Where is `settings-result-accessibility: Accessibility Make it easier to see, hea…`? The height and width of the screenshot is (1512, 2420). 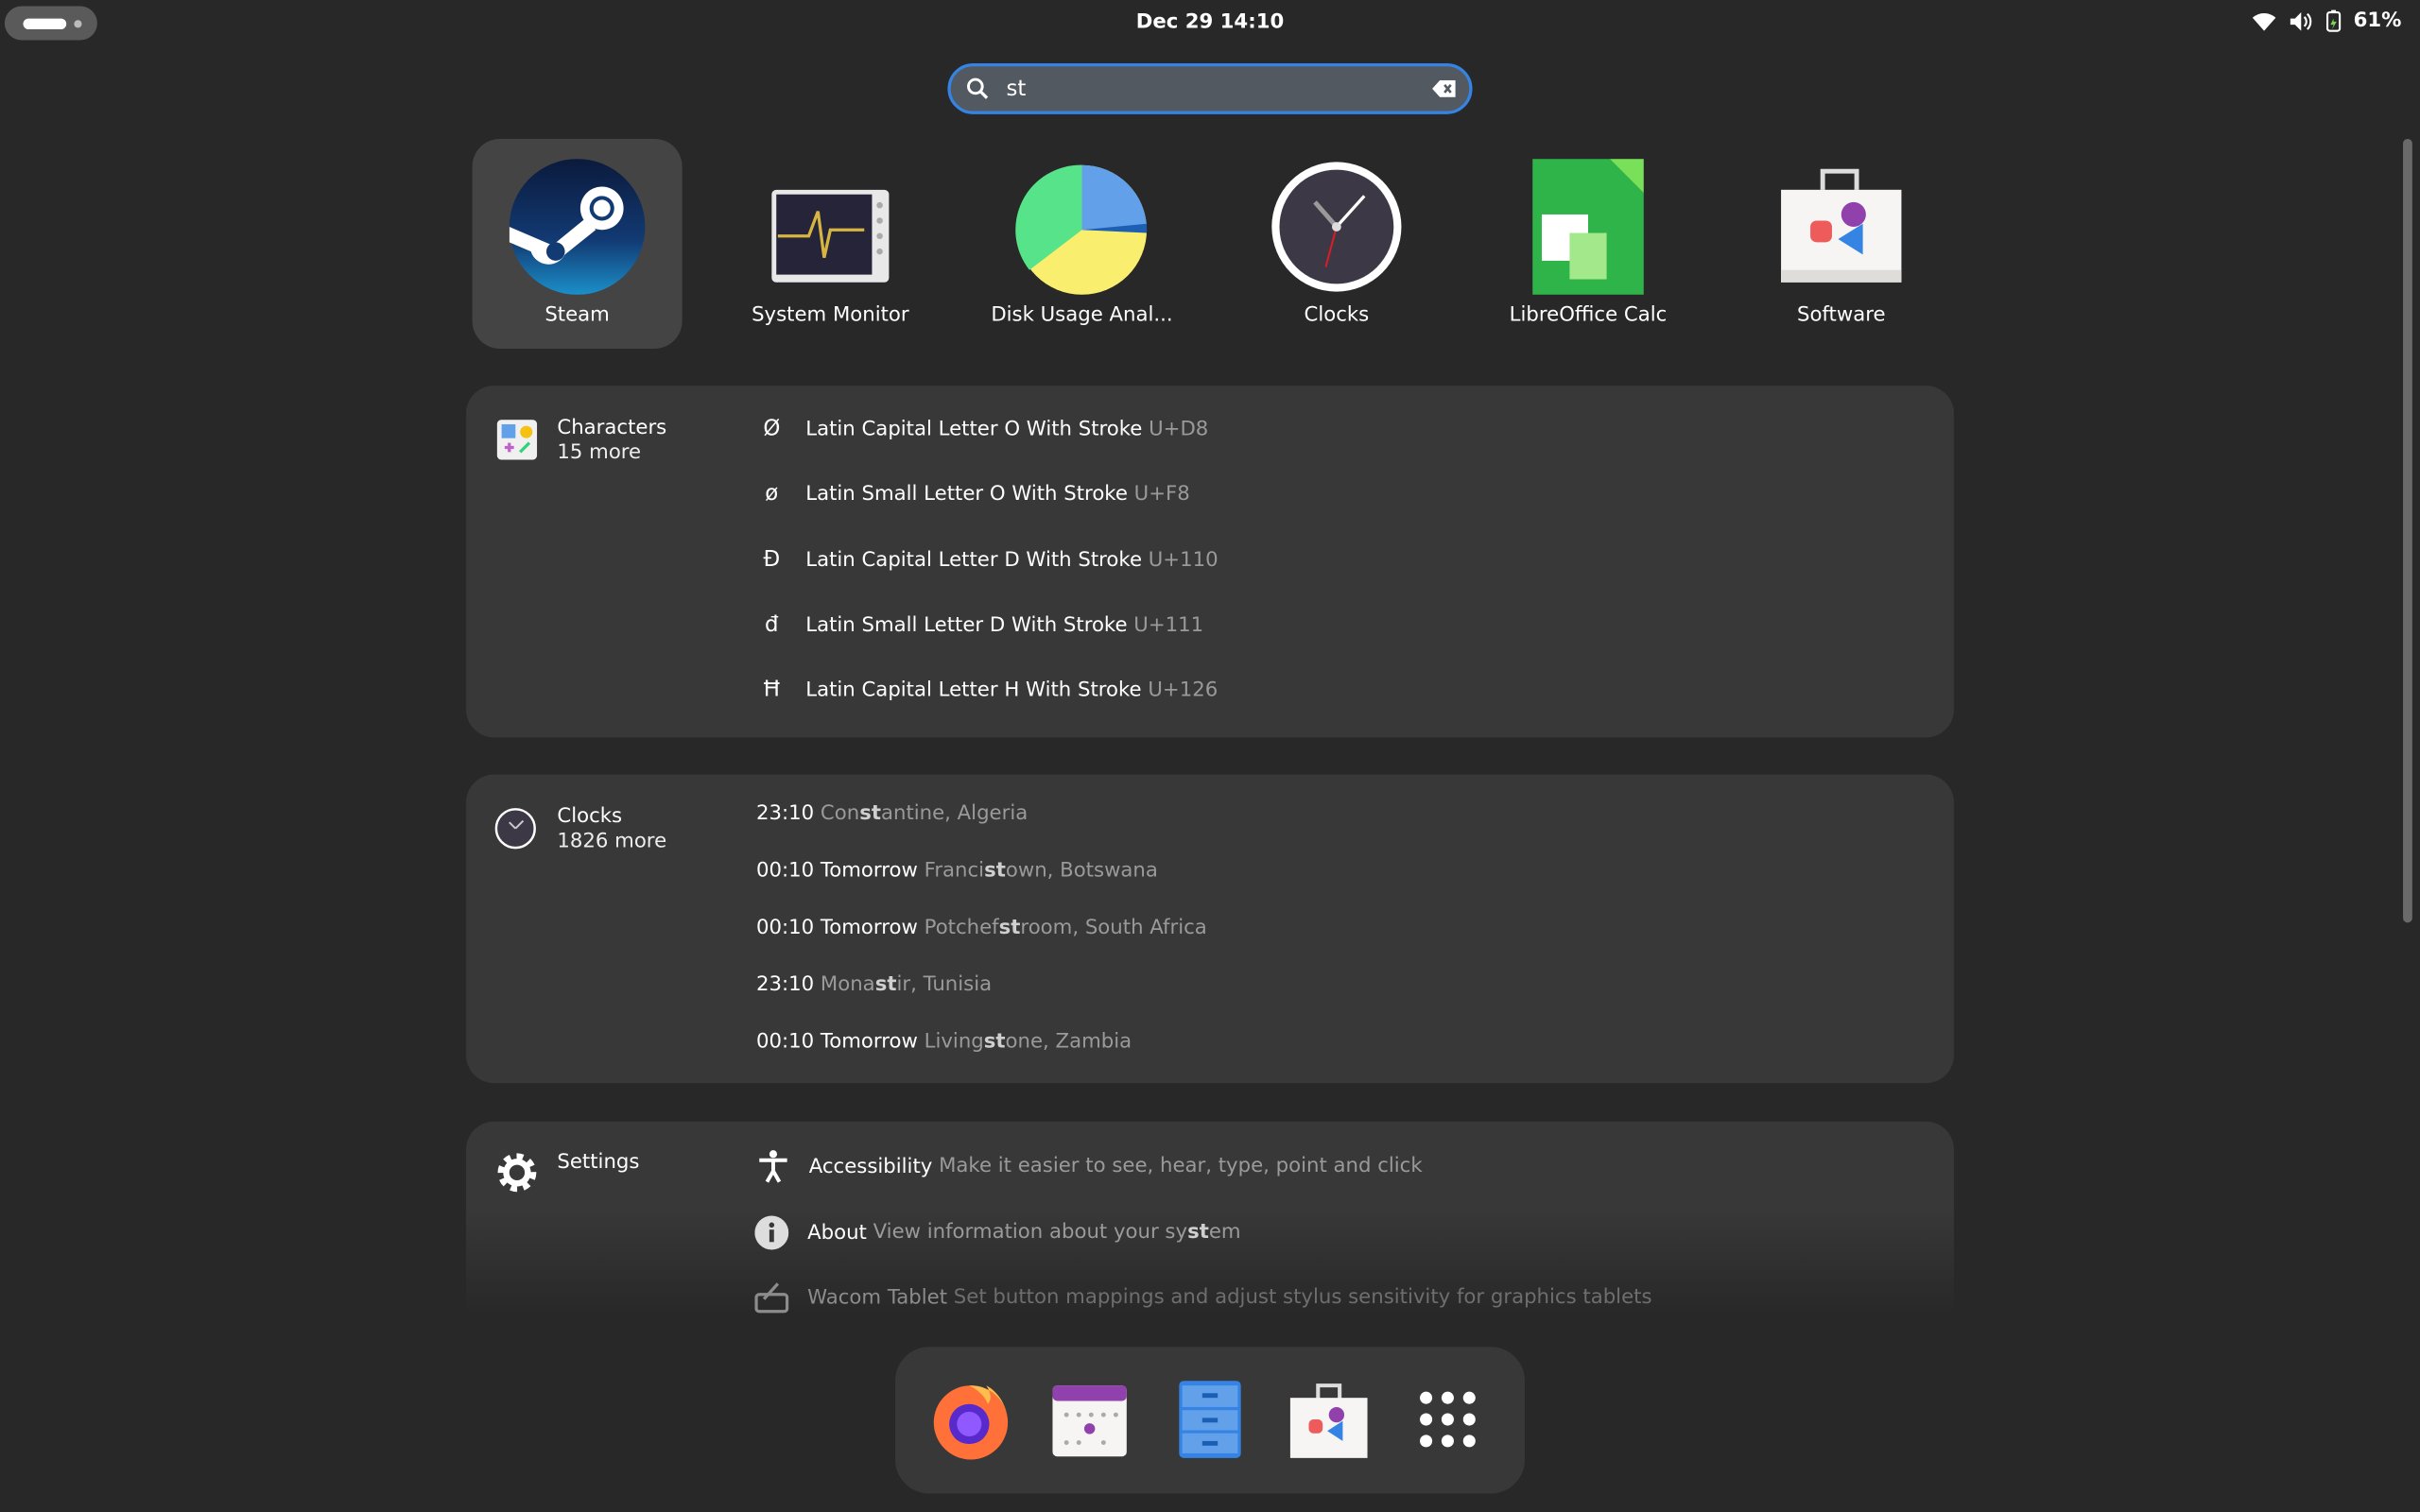 settings-result-accessibility: Accessibility Make it easier to see, hea… is located at coordinates (1089, 1166).